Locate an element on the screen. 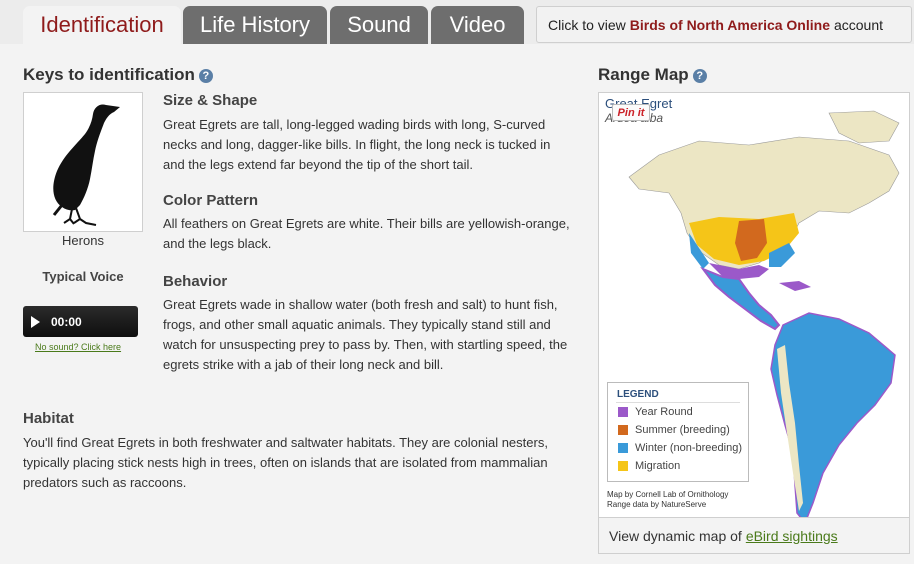 This screenshot has height=564, width=914. behavior-title: Behavior is located at coordinates (195, 281).